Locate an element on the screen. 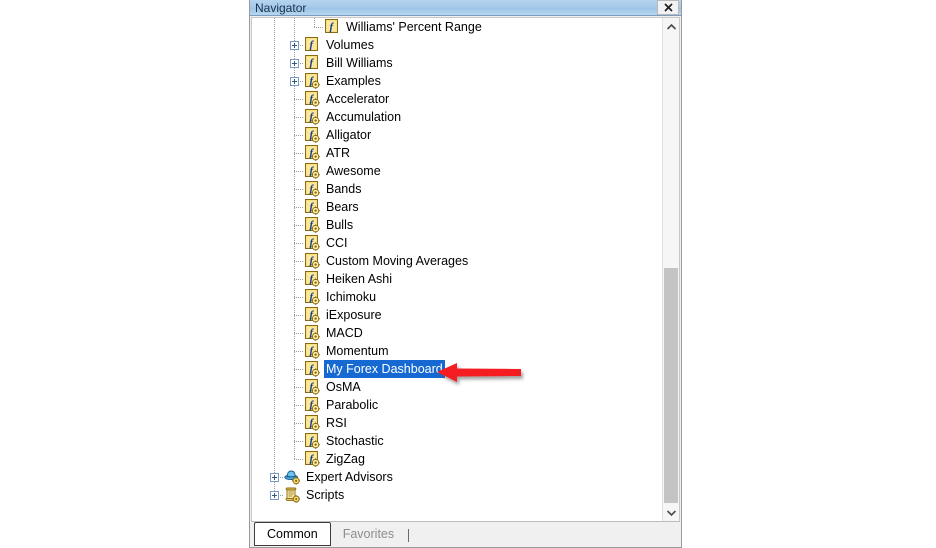 The image size is (936, 548). tree-item-label: Examples is located at coordinates (353, 81).